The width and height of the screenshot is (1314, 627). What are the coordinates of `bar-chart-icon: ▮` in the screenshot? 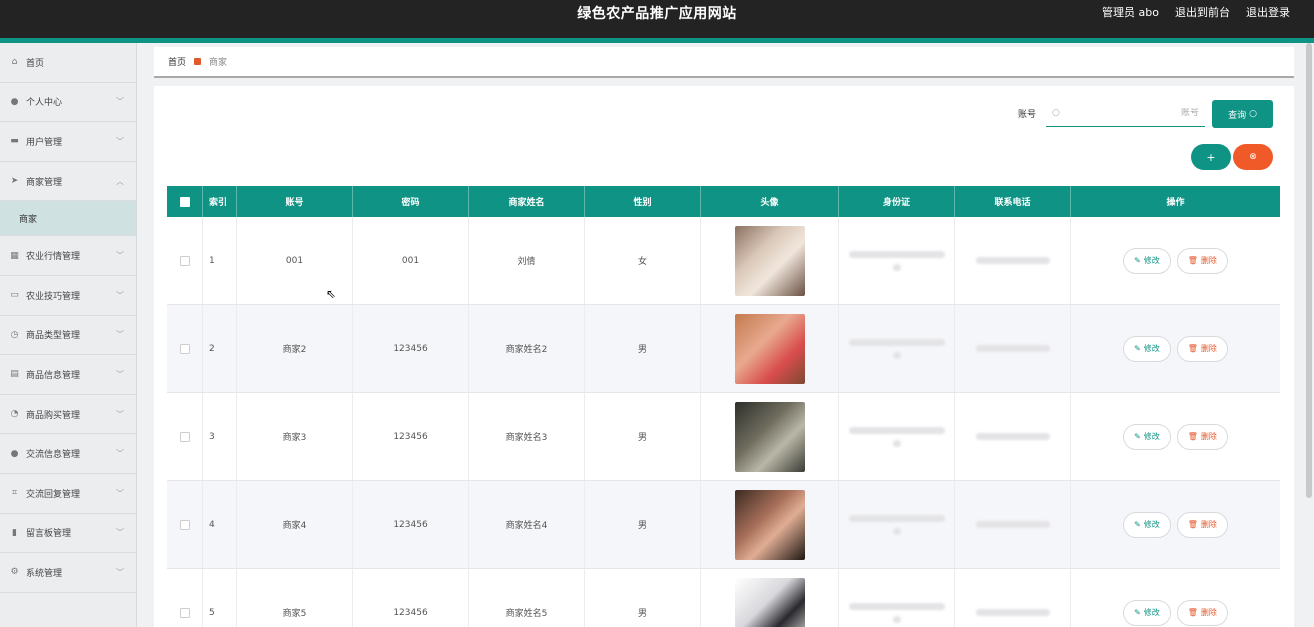 It's located at (14, 532).